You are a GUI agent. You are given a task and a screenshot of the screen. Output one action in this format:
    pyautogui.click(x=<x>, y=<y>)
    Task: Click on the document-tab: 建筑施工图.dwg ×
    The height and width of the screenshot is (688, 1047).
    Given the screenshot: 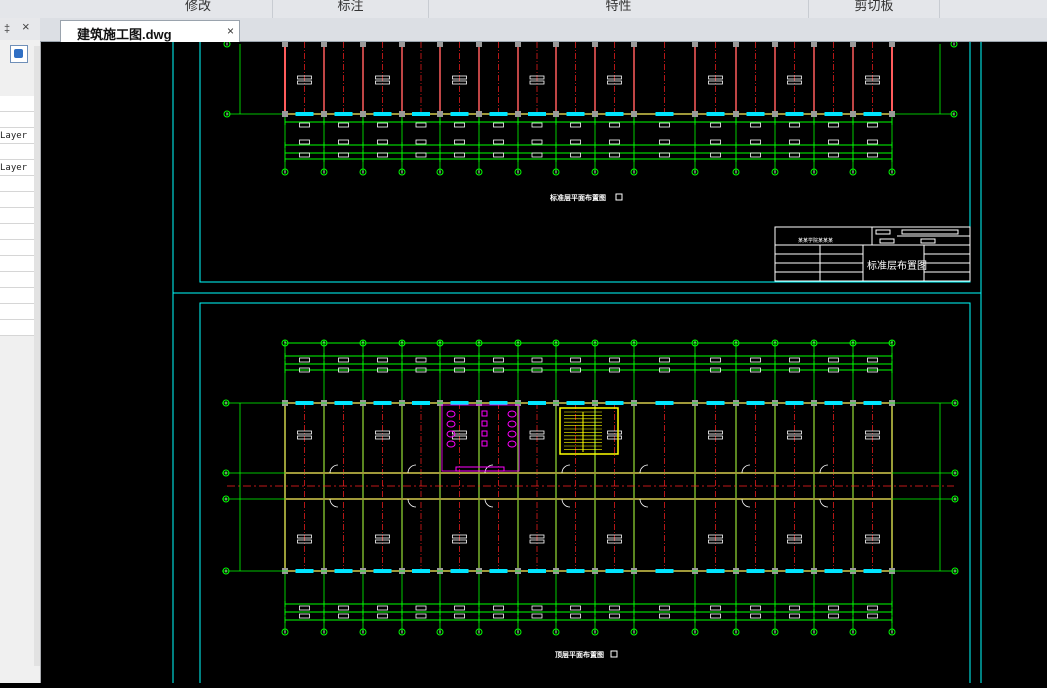 What is the action you would take?
    pyautogui.click(x=150, y=31)
    